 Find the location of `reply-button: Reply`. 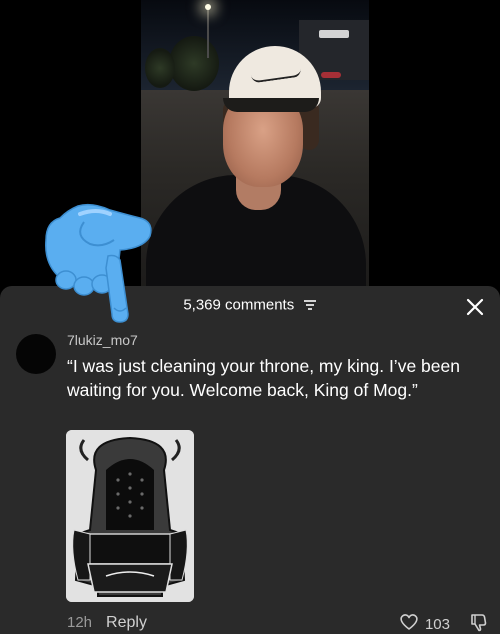

reply-button: Reply is located at coordinates (126, 622).